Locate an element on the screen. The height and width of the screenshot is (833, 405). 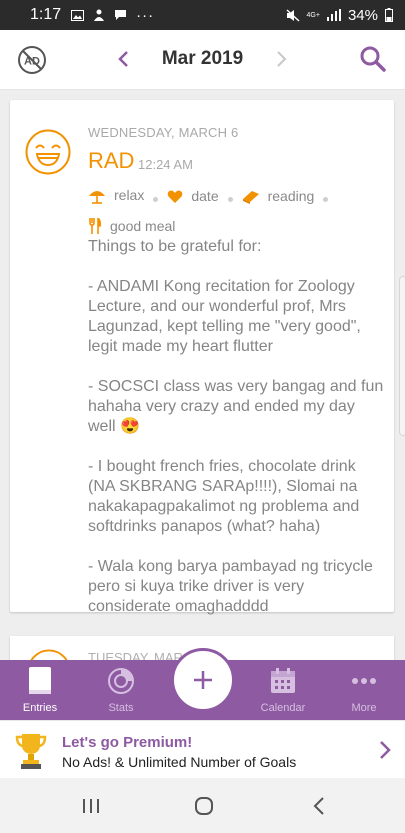
month-title: Mar 2019 is located at coordinates (202, 59).